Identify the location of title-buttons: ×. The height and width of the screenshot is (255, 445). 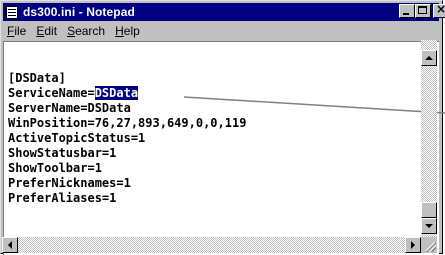
(422, 10).